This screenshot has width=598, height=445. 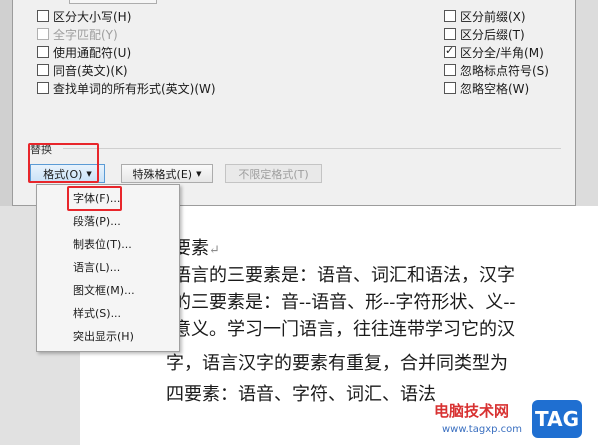 I want to click on doc-line-3: 的三要素是：音--语音、形--字符形状、义--, so click(x=344, y=302).